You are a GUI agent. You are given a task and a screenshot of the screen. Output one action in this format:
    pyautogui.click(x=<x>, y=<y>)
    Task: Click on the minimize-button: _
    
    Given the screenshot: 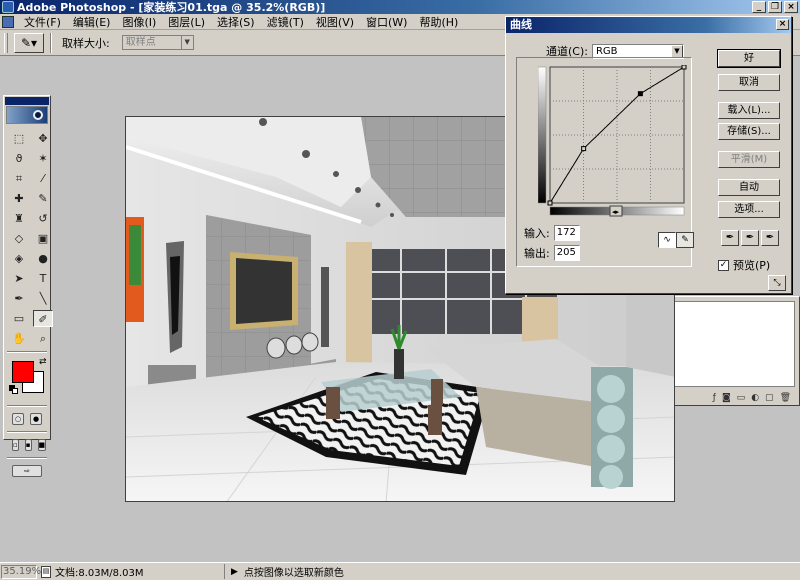 What is the action you would take?
    pyautogui.click(x=759, y=7)
    